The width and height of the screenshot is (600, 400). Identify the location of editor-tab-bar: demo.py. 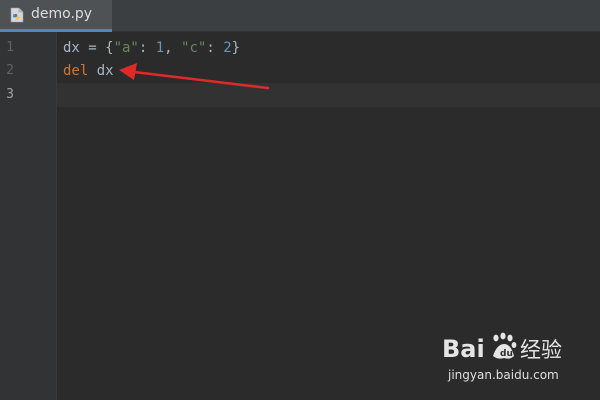
(300, 16).